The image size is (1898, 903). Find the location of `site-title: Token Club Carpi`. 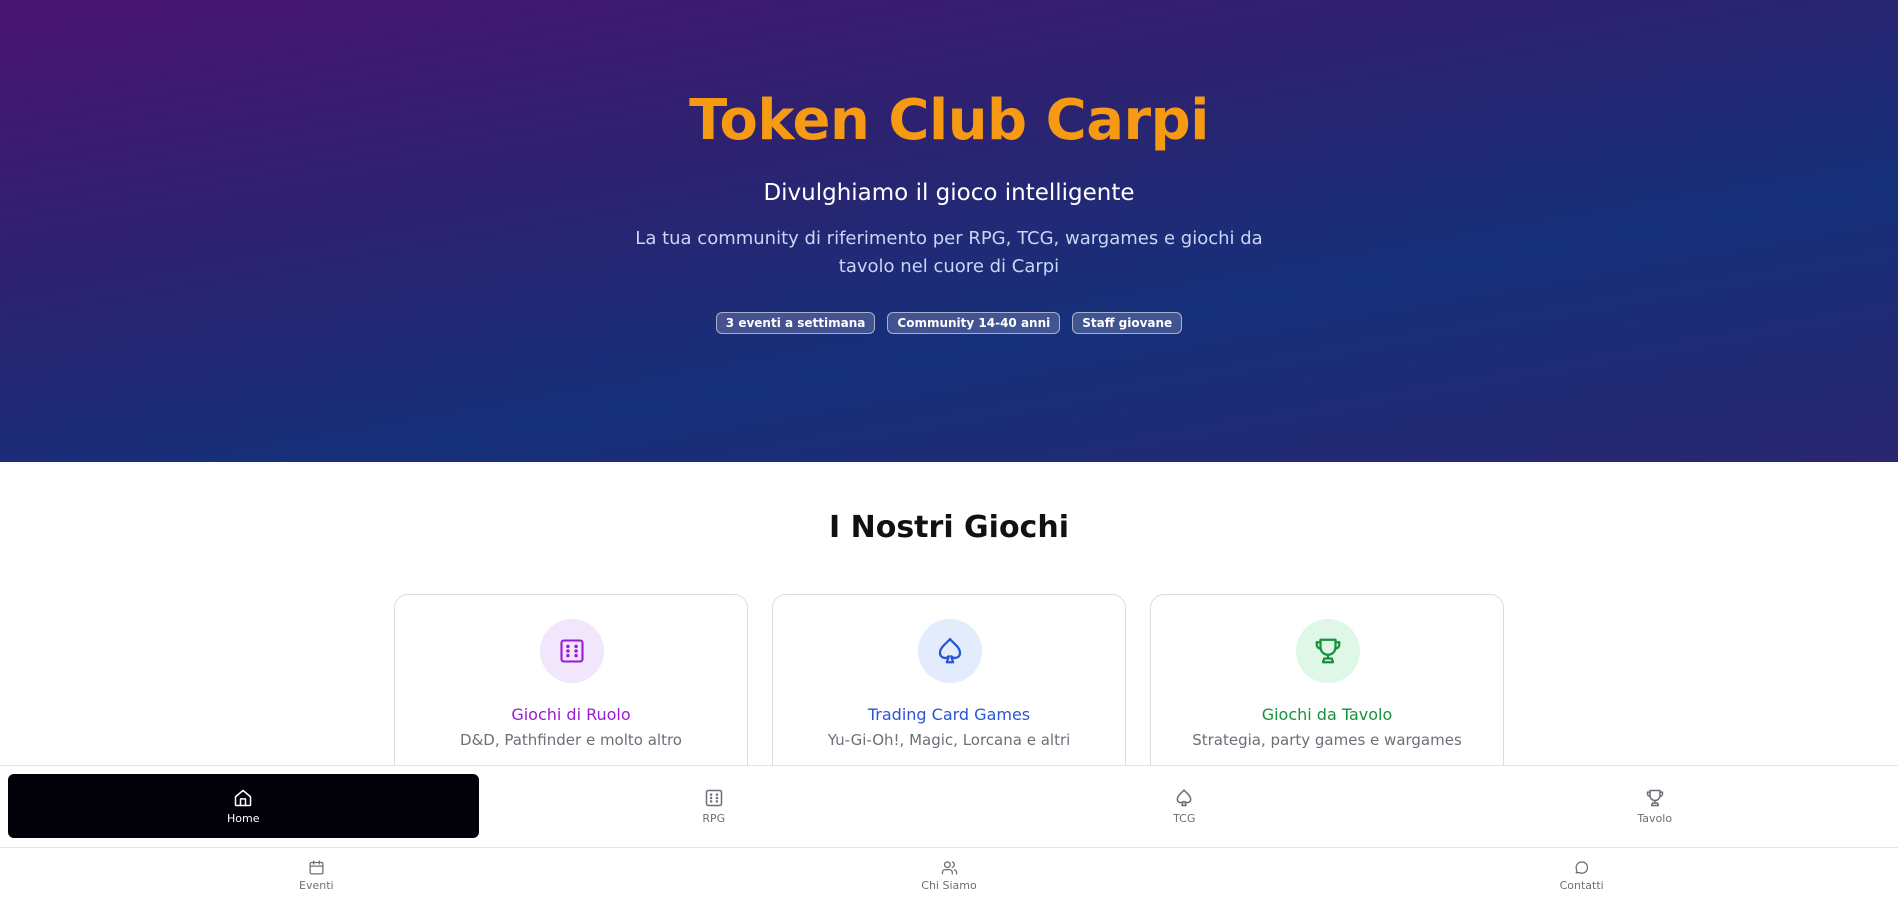

site-title: Token Club Carpi is located at coordinates (949, 120).